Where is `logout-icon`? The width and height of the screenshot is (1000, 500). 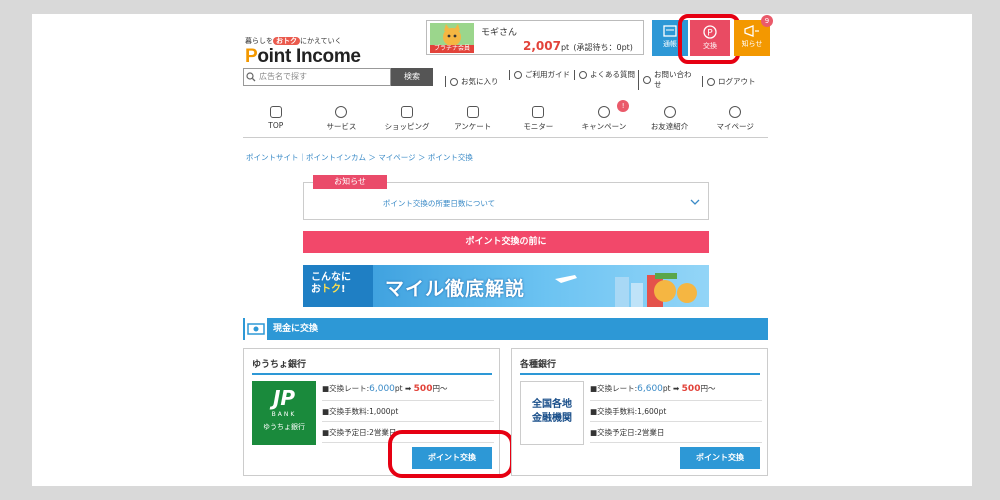 logout-icon is located at coordinates (711, 81).